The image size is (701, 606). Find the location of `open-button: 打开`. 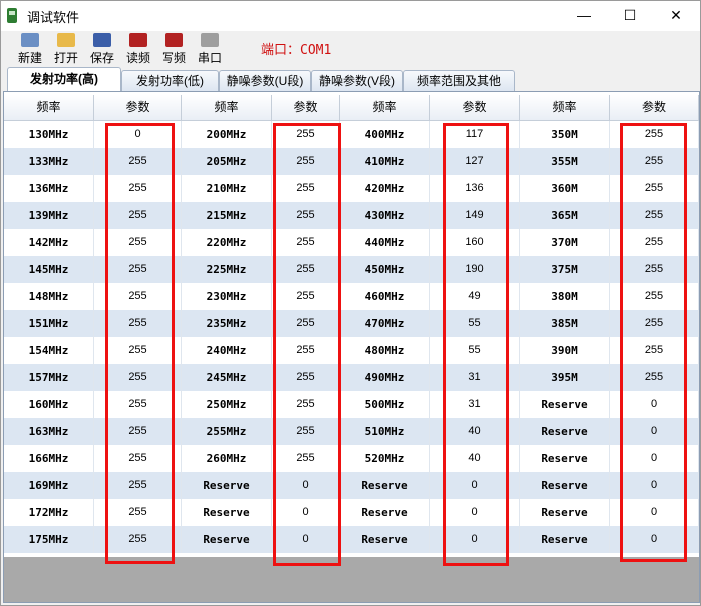

open-button: 打开 is located at coordinates (66, 49).